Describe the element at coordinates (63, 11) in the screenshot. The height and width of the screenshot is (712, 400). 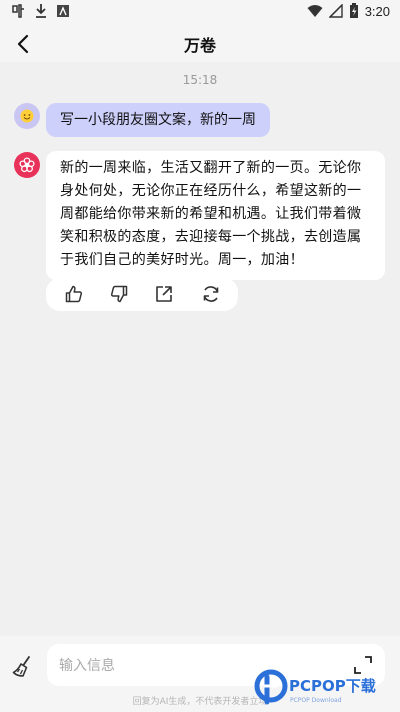
I see `app-icon` at that location.